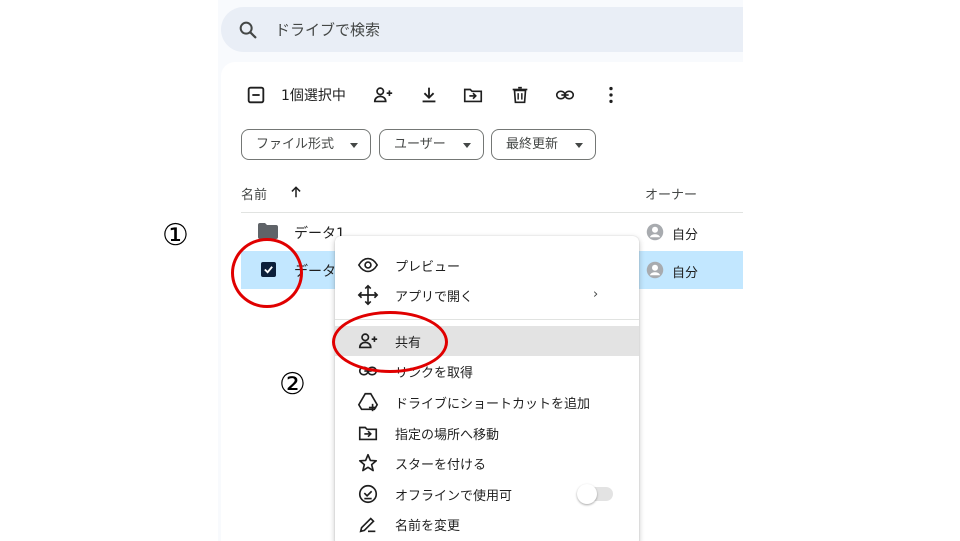  What do you see at coordinates (611, 95) in the screenshot?
I see `more-vert-icon` at bounding box center [611, 95].